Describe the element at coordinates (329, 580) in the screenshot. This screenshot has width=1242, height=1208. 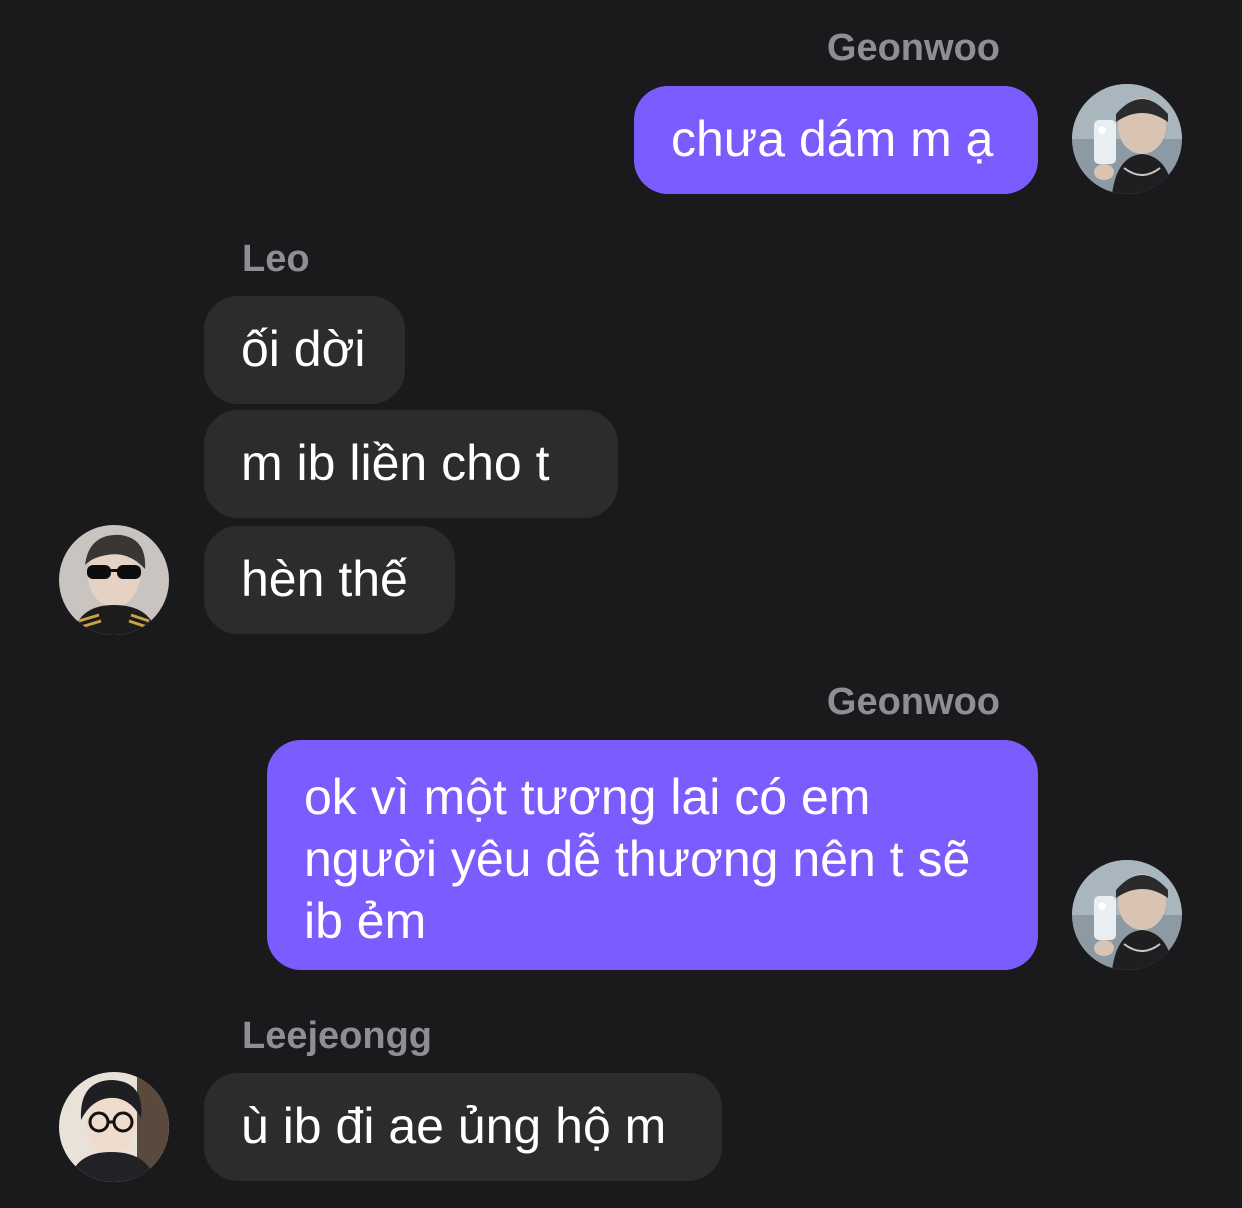
I see `message-bubble-incoming: hèn thế` at that location.